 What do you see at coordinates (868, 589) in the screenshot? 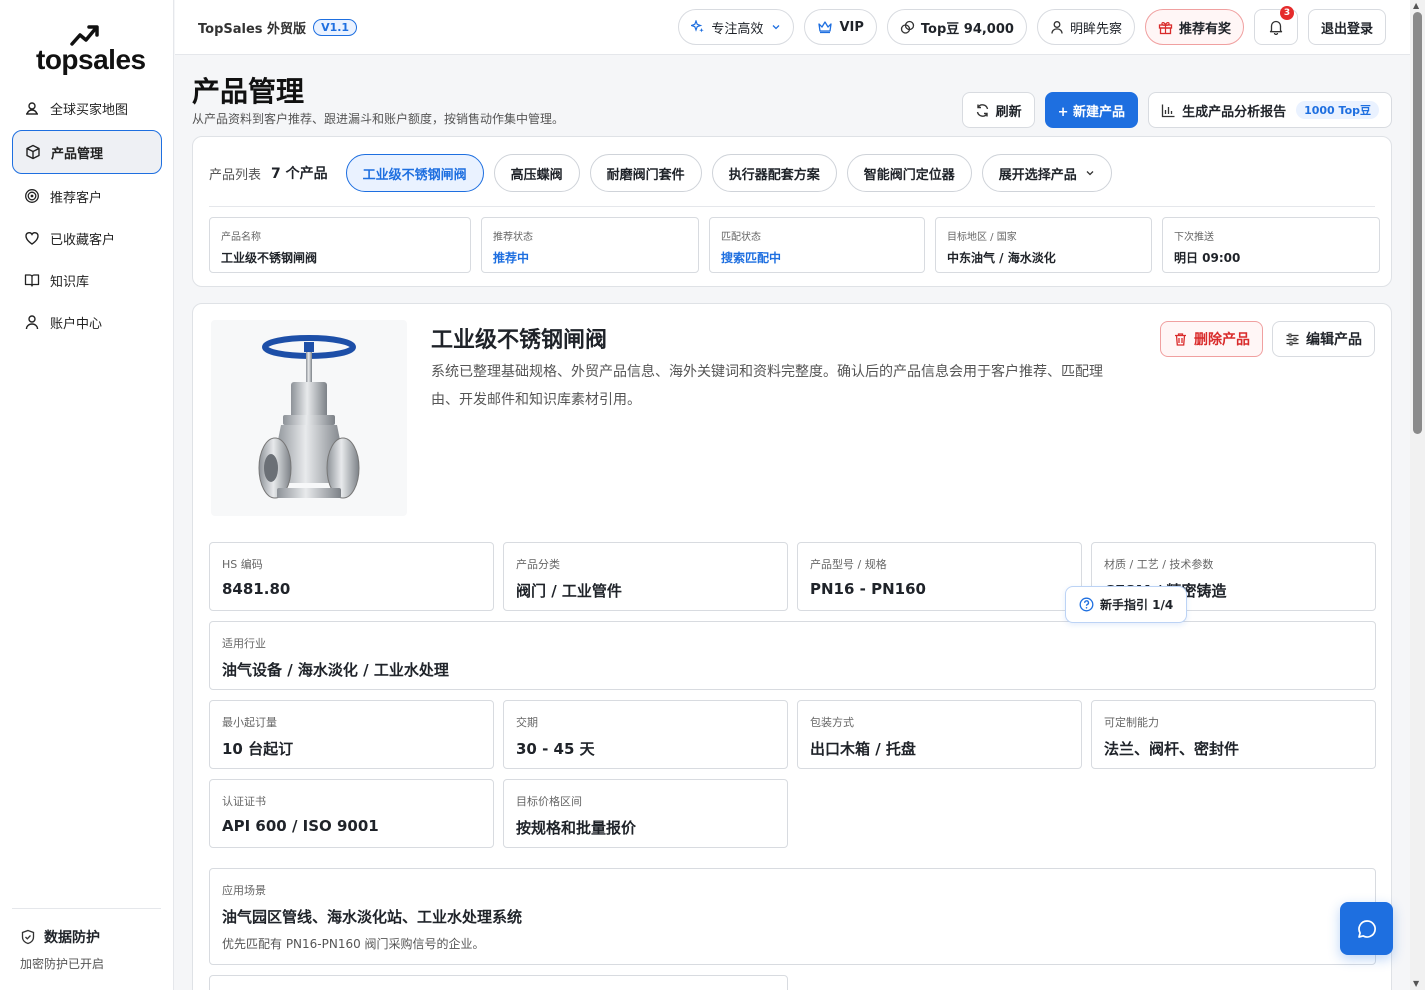
I see `field-value: PN16 - PN160` at bounding box center [868, 589].